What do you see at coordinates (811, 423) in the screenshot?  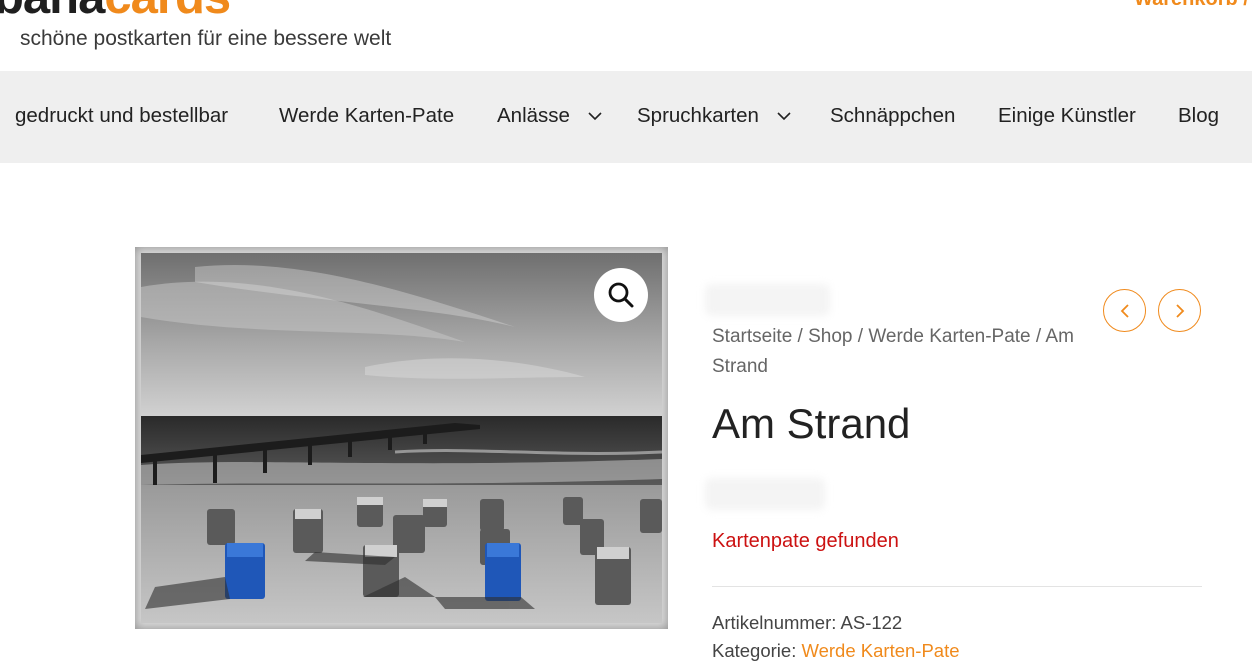 I see `product-title: Am Strand` at bounding box center [811, 423].